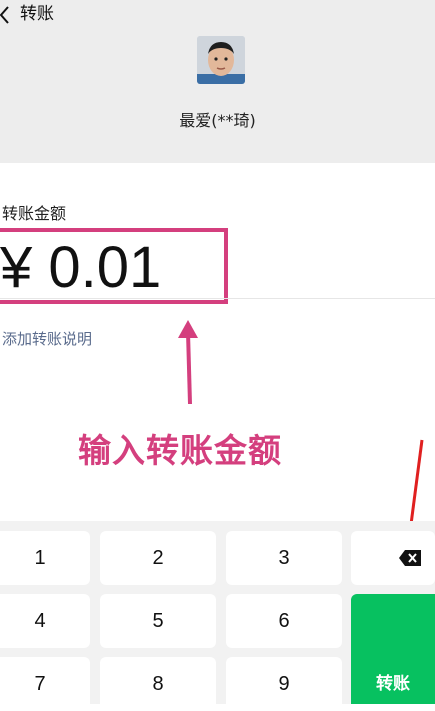  I want to click on annotation-arrow-up-icon, so click(188, 362).